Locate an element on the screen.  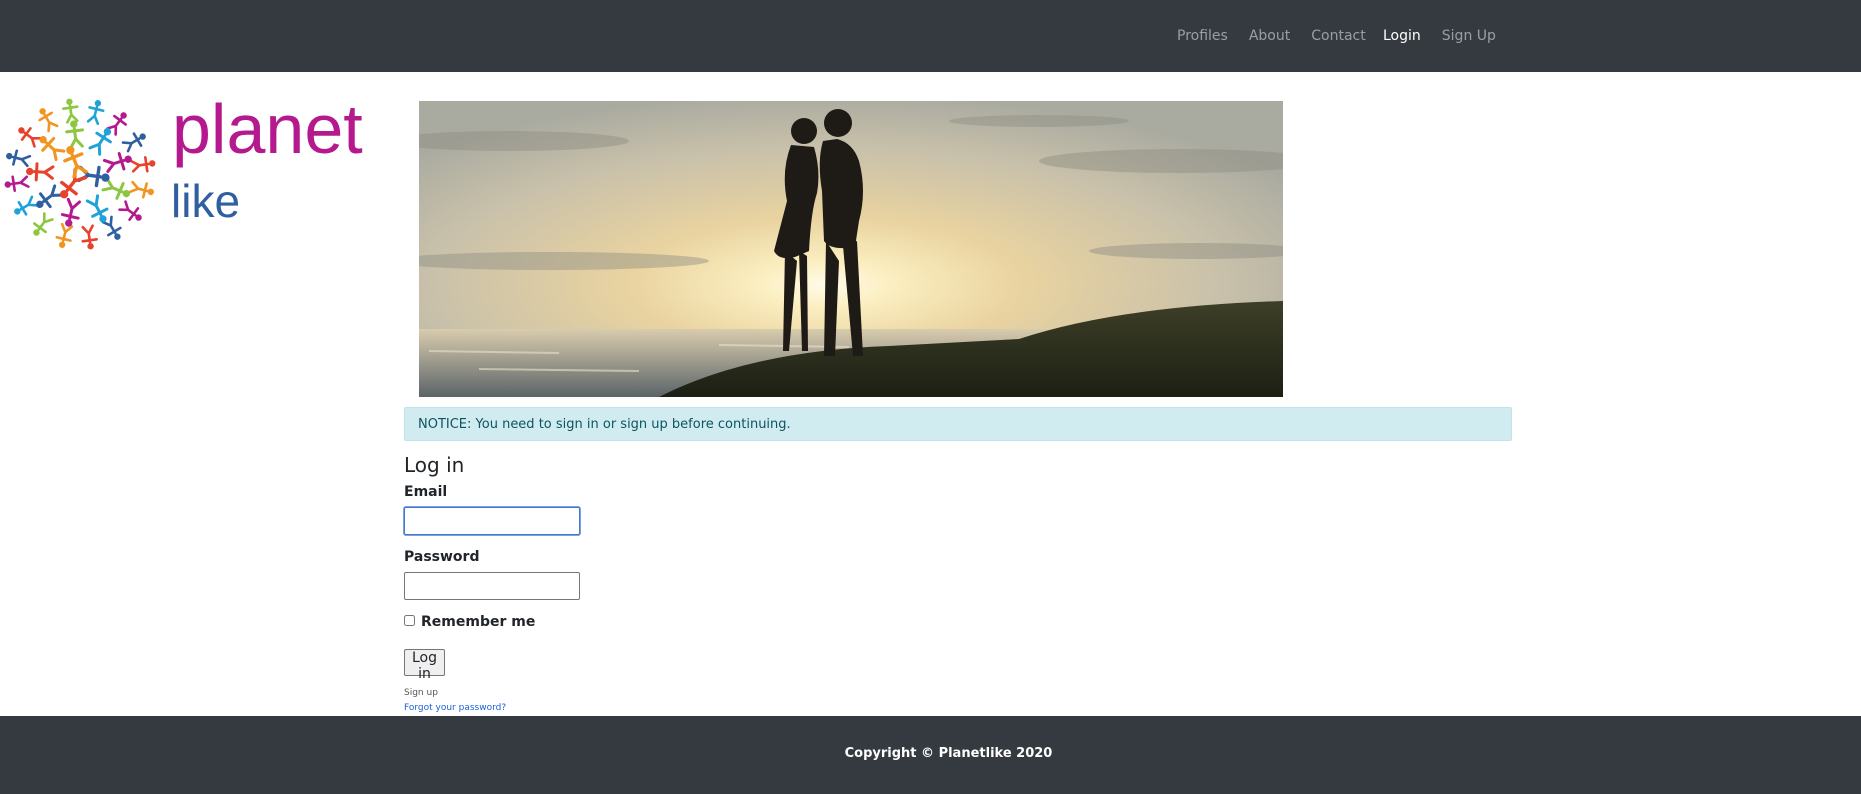
logo-word-planet: planet is located at coordinates (267, 129).